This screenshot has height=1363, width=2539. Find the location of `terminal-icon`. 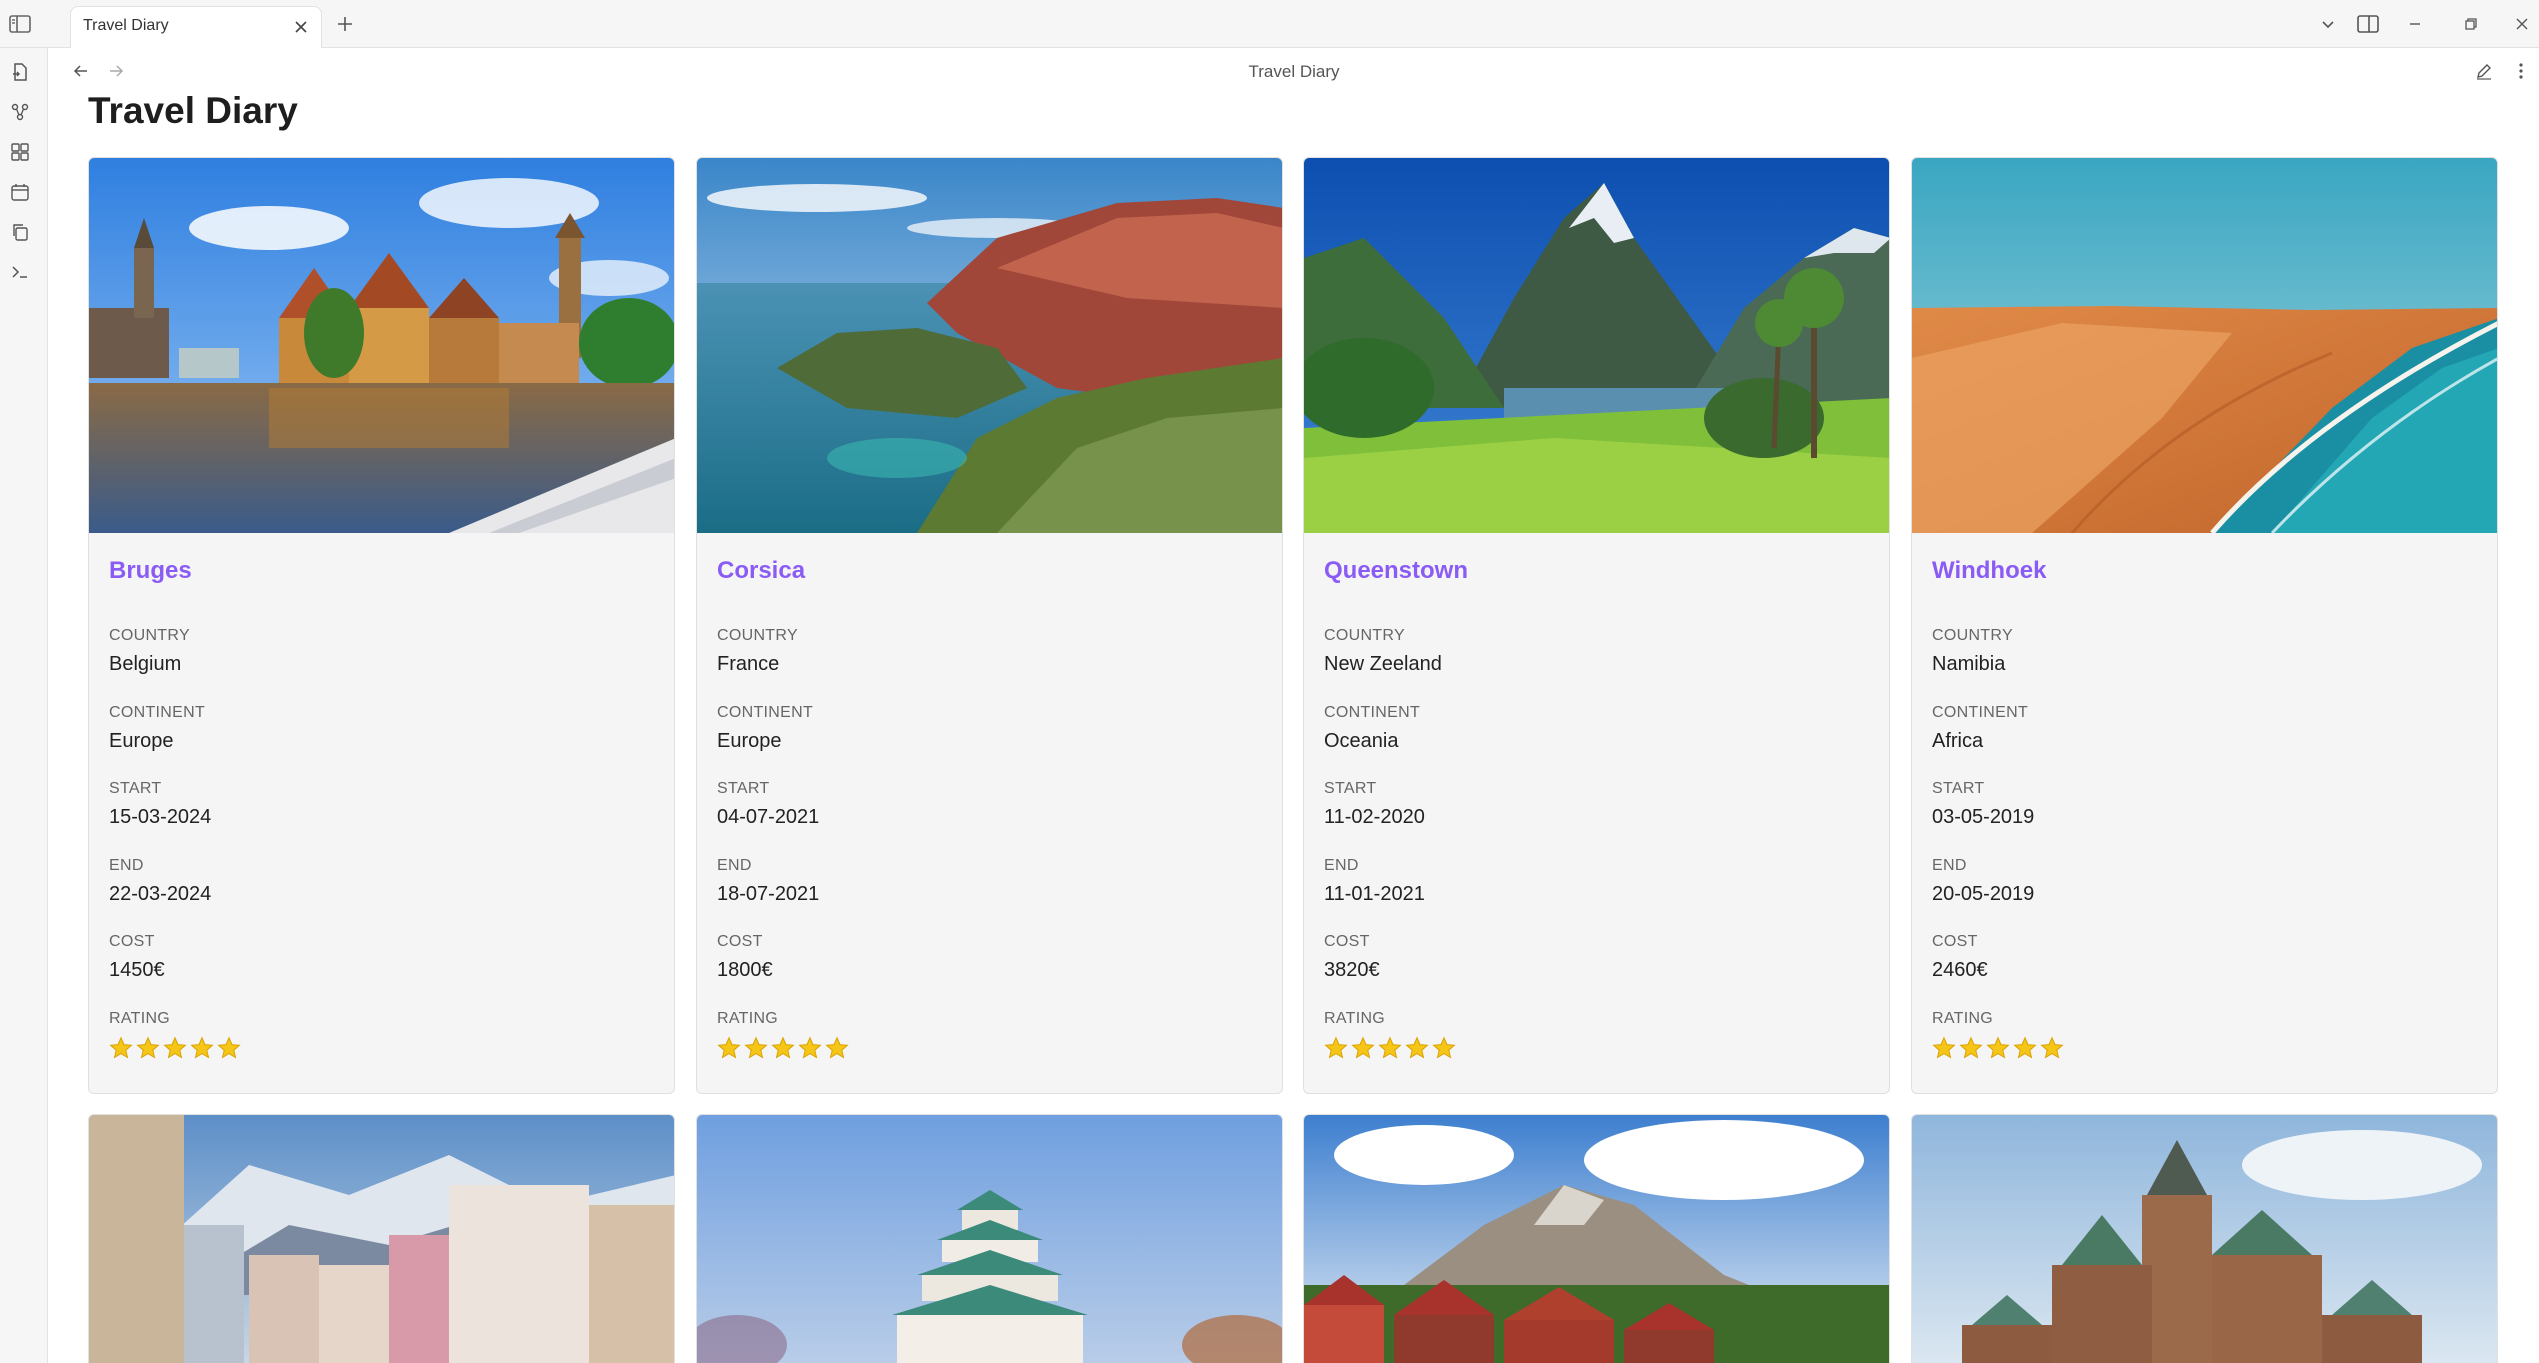

terminal-icon is located at coordinates (20, 272).